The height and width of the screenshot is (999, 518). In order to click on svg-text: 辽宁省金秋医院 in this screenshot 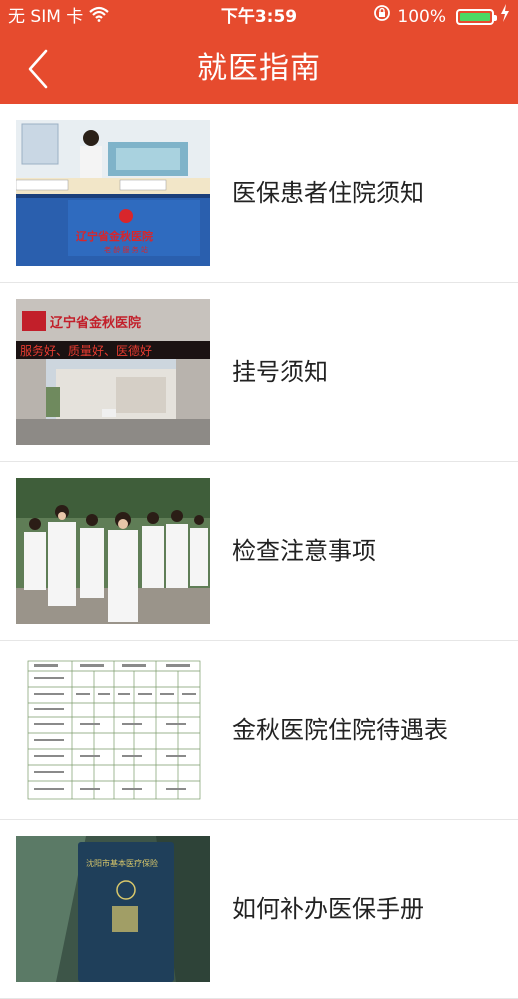, I will do `click(95, 323)`.